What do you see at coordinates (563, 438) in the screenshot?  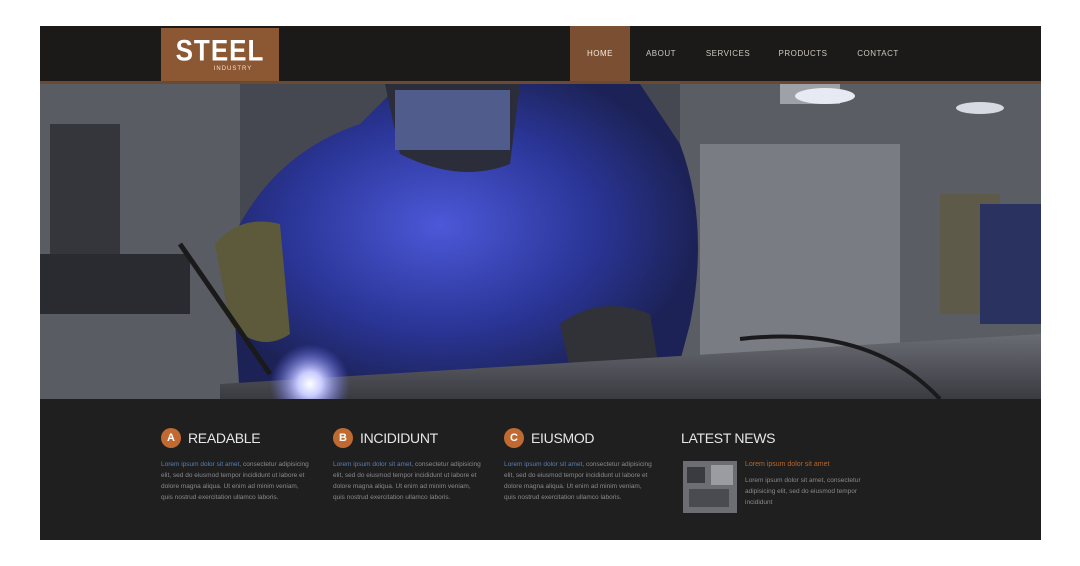 I see `feature-c-title: EIUSMOD` at bounding box center [563, 438].